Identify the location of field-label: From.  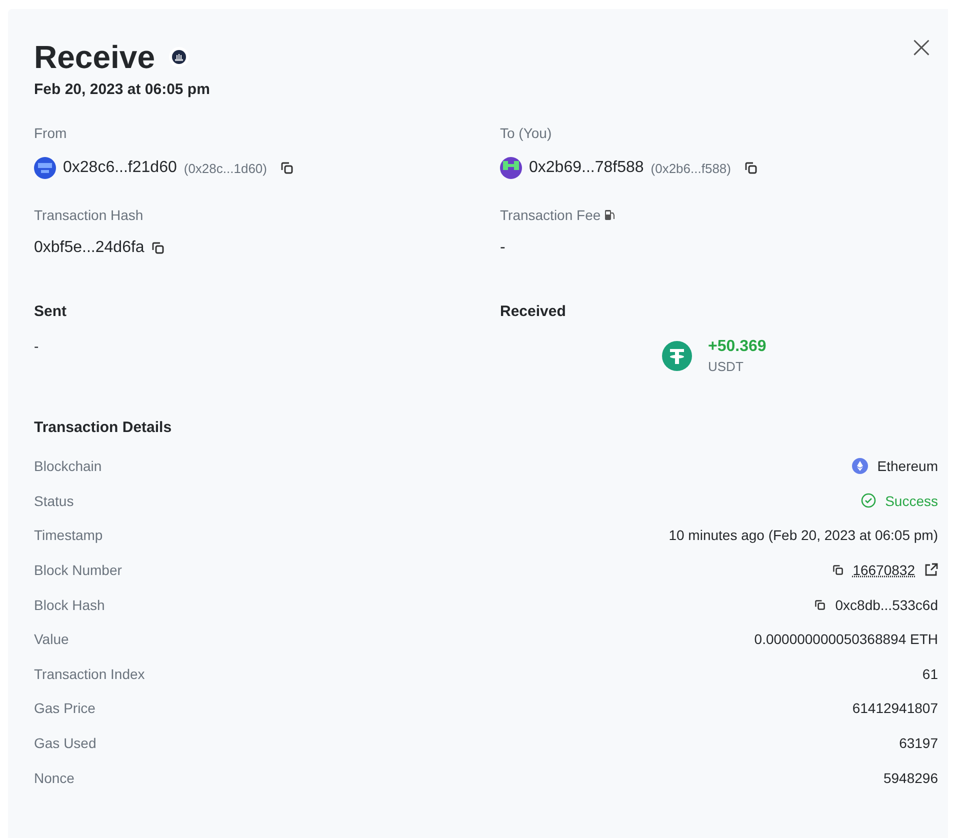
(50, 133).